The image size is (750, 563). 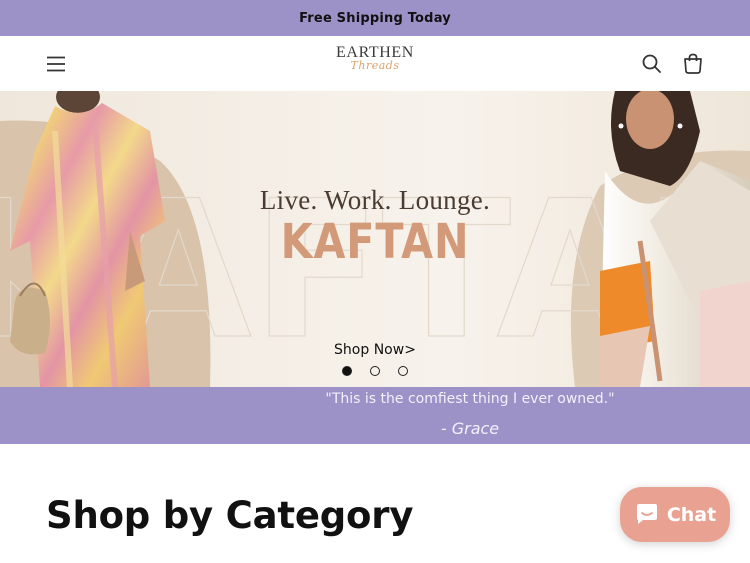 I want to click on cart-button, so click(x=693, y=64).